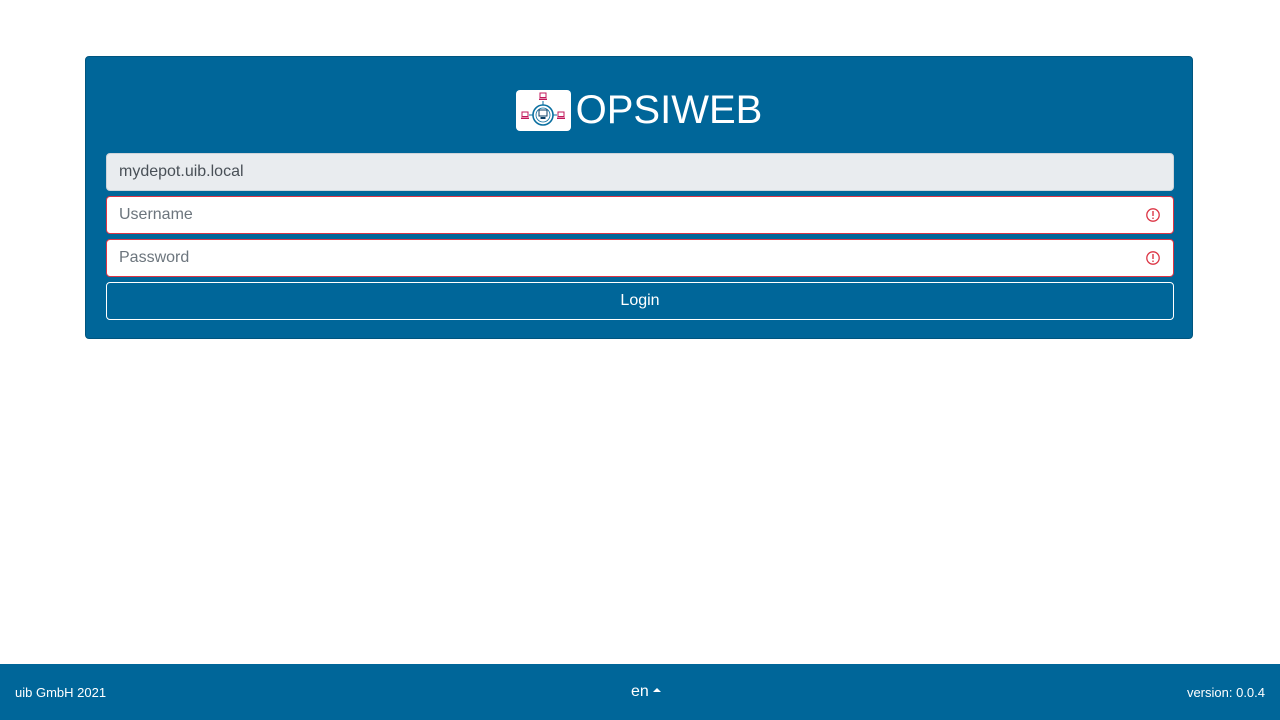  I want to click on language-dropdown: en, so click(646, 692).